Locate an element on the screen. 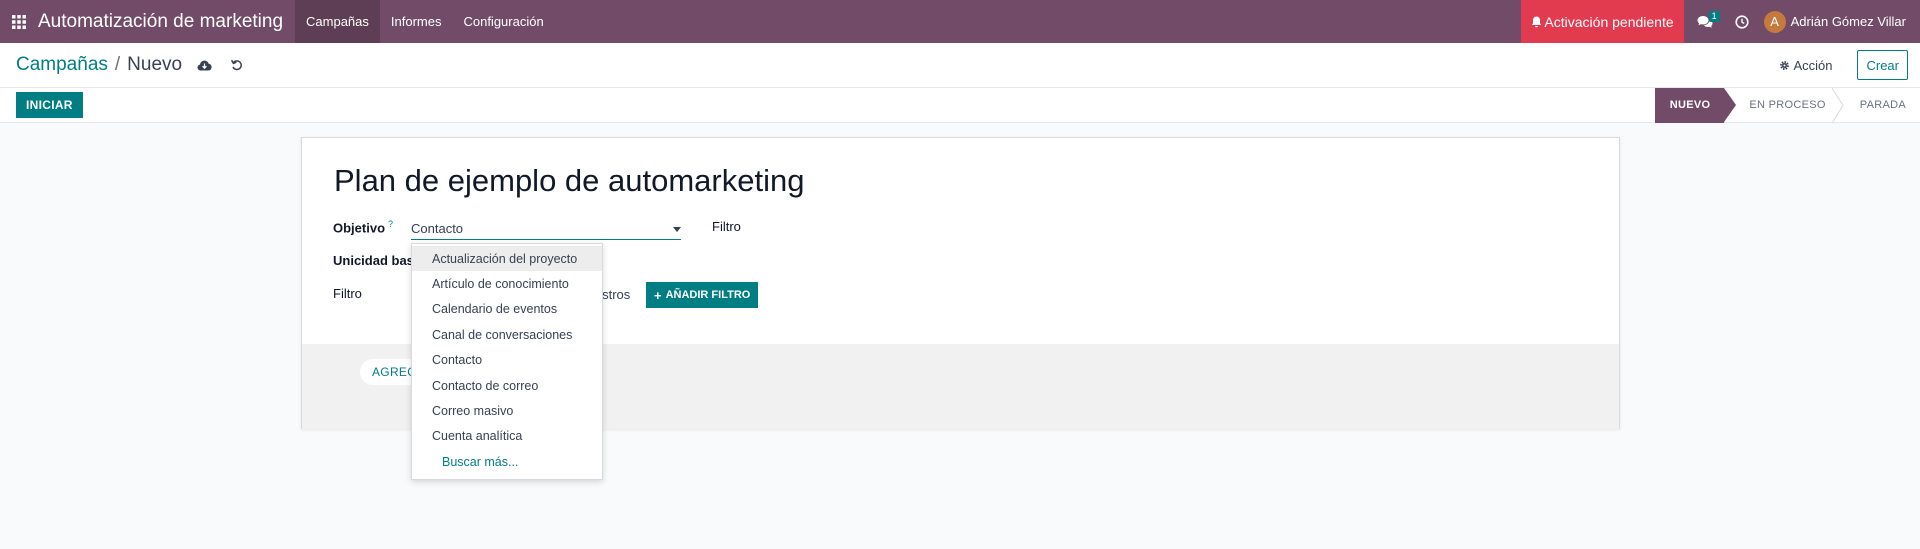 The width and height of the screenshot is (1920, 549). action-label: Acción is located at coordinates (1813, 65).